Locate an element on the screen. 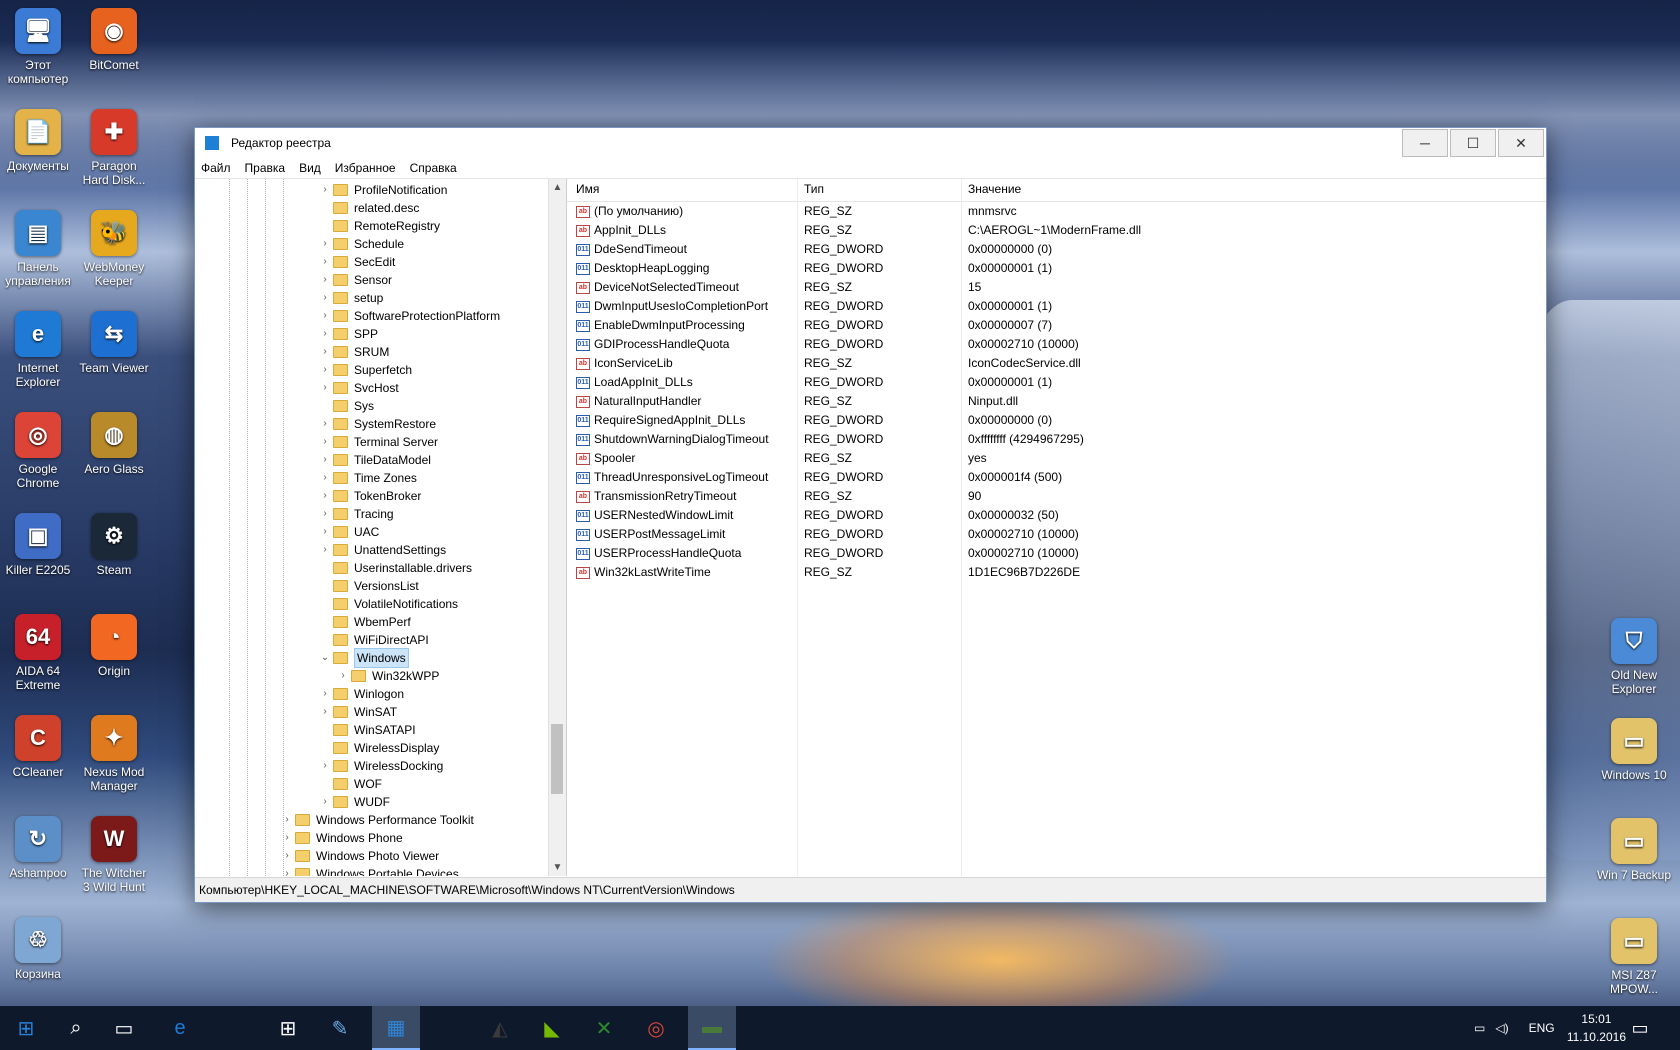  desktop-icon: ▭ Win 7 Backup is located at coordinates (1634, 850).